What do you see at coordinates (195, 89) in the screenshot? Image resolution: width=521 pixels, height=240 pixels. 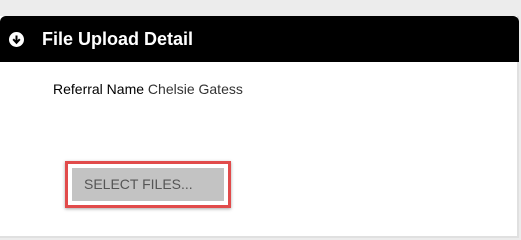 I see `referral-name-value: Chelsie Gatess` at bounding box center [195, 89].